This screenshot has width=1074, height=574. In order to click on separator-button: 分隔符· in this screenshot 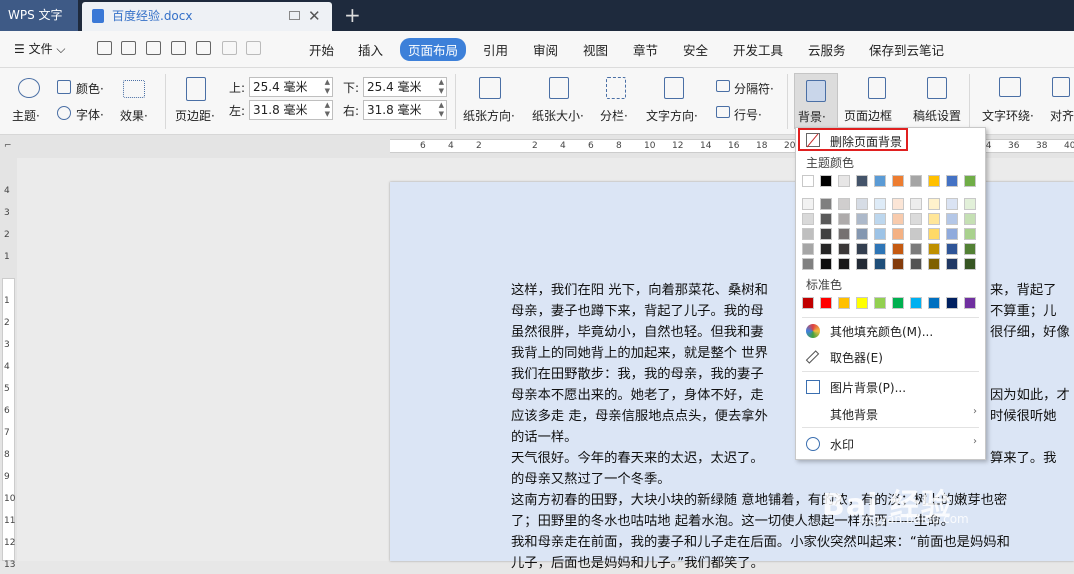, I will do `click(754, 88)`.